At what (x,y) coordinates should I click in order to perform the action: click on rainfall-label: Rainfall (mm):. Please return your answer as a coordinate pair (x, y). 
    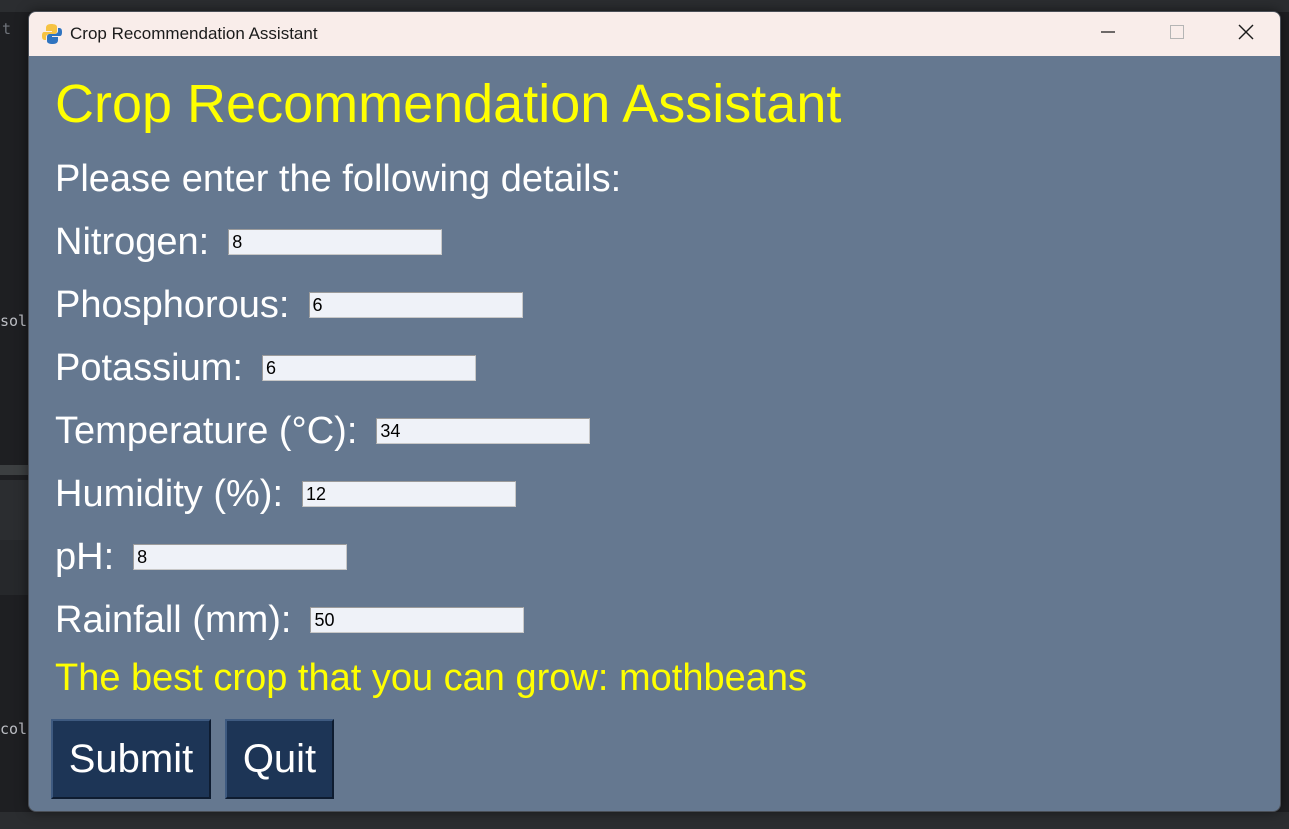
    Looking at the image, I should click on (173, 619).